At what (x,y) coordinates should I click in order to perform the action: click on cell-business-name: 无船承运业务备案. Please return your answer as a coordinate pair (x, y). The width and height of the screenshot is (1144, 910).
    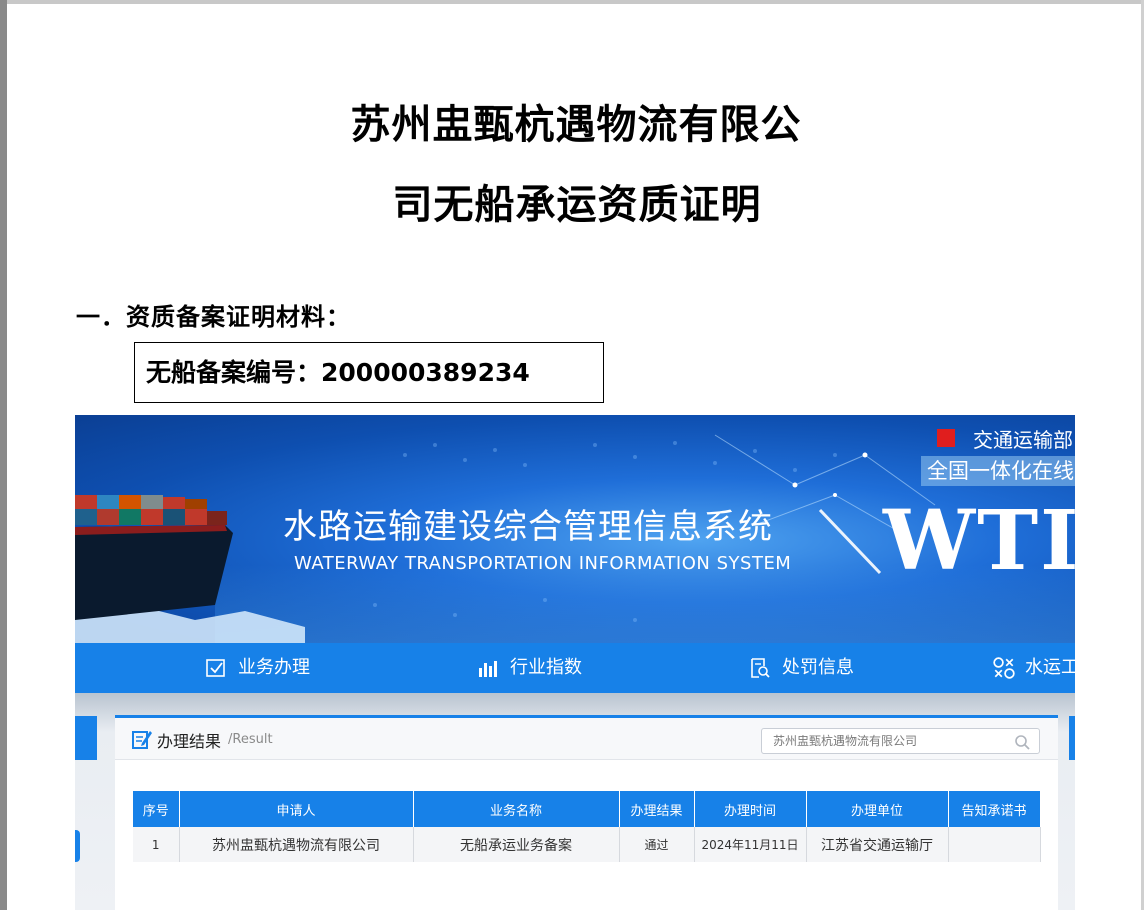
    Looking at the image, I should click on (516, 844).